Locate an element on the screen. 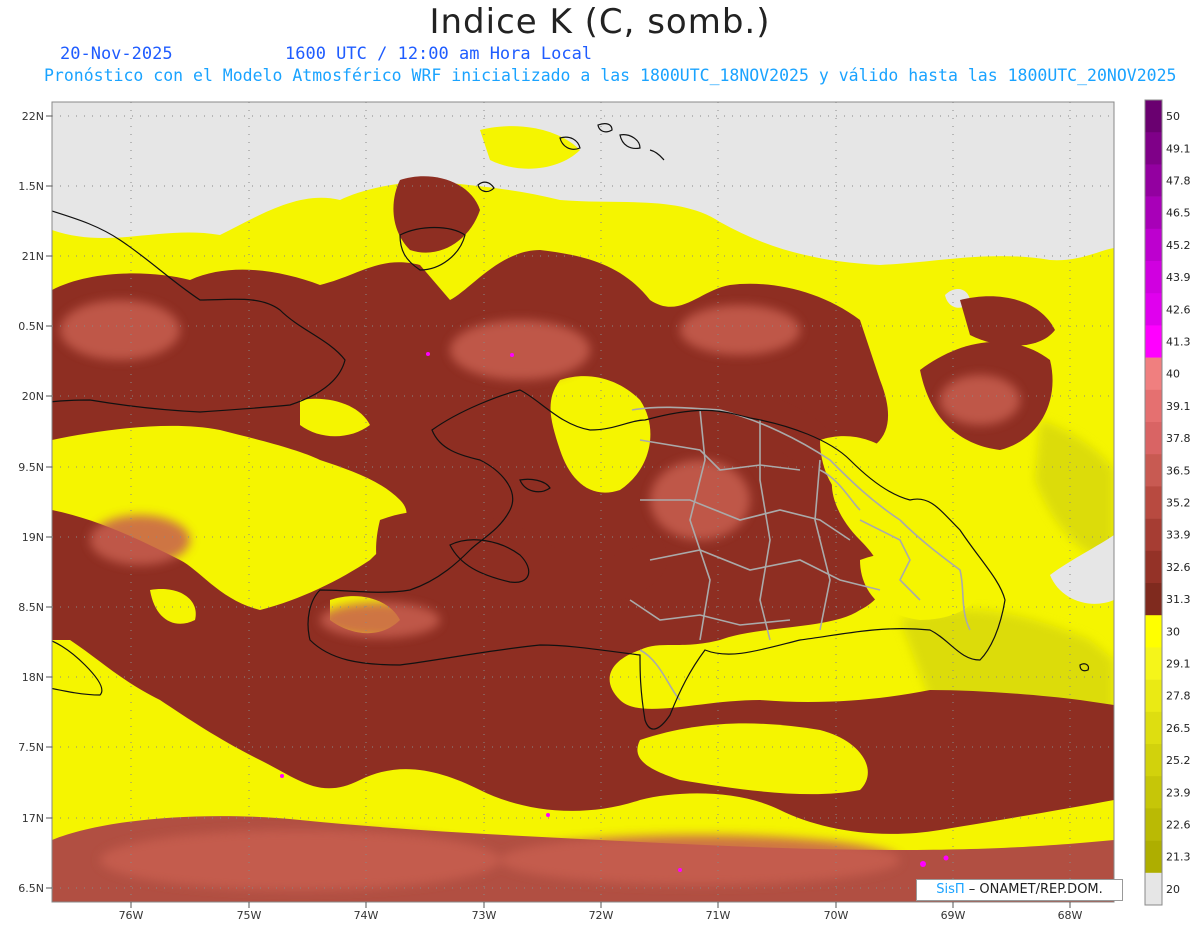 The width and height of the screenshot is (1200, 927). lon-label: 74W is located at coordinates (366, 915).